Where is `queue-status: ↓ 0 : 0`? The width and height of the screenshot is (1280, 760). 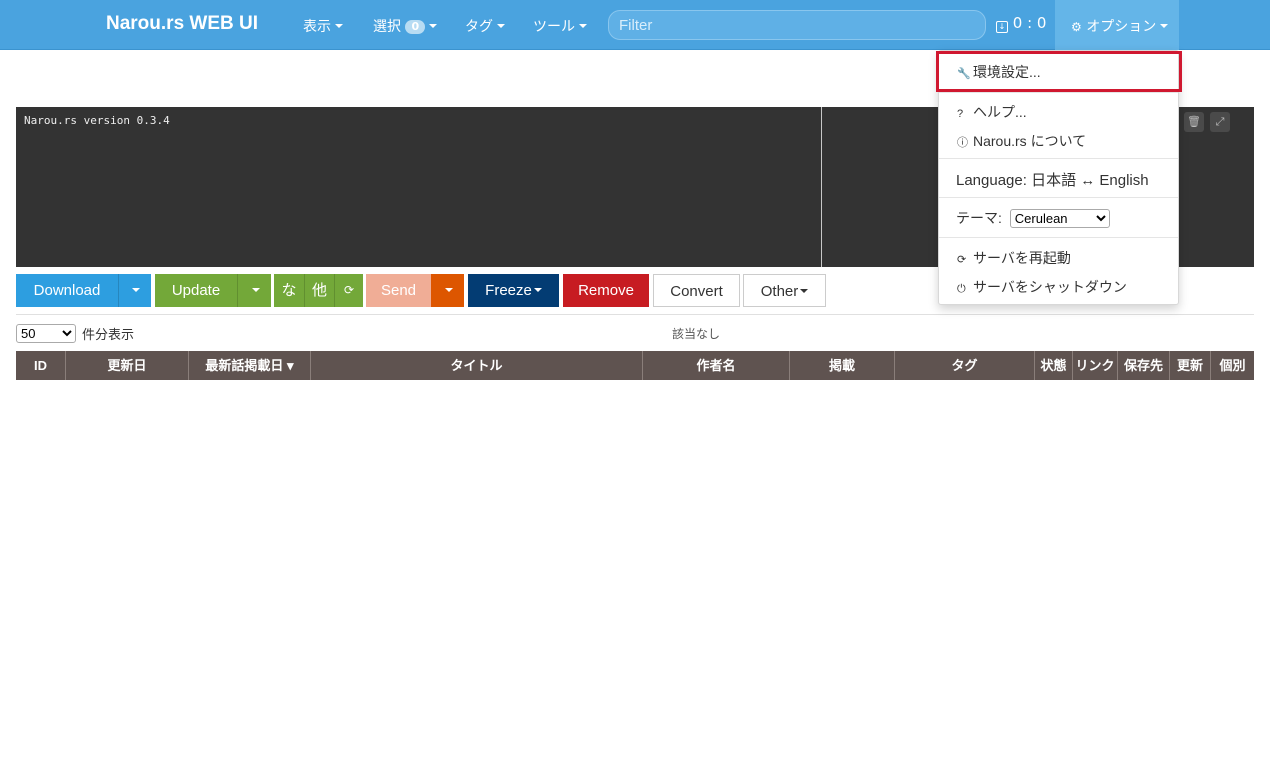 queue-status: ↓ 0 : 0 is located at coordinates (1021, 23).